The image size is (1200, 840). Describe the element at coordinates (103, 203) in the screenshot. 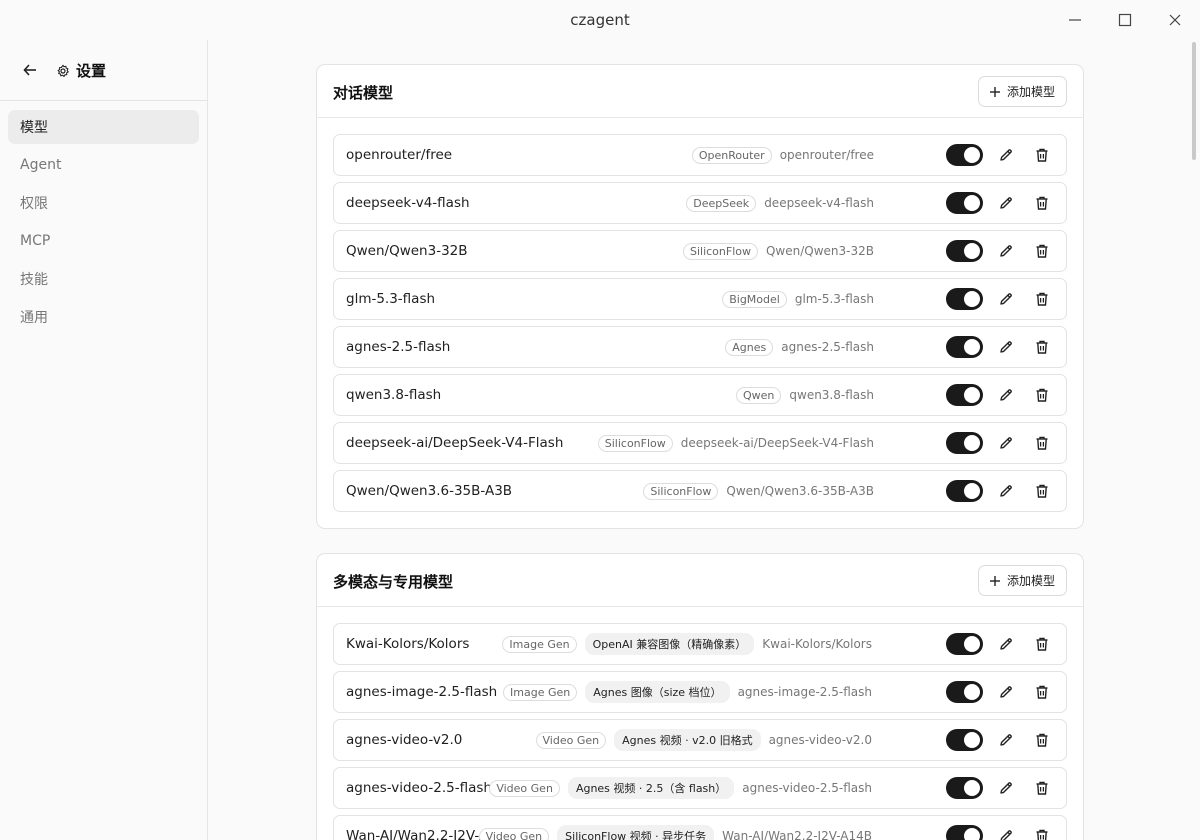

I see `sidebar-item-permissions: 权限` at that location.